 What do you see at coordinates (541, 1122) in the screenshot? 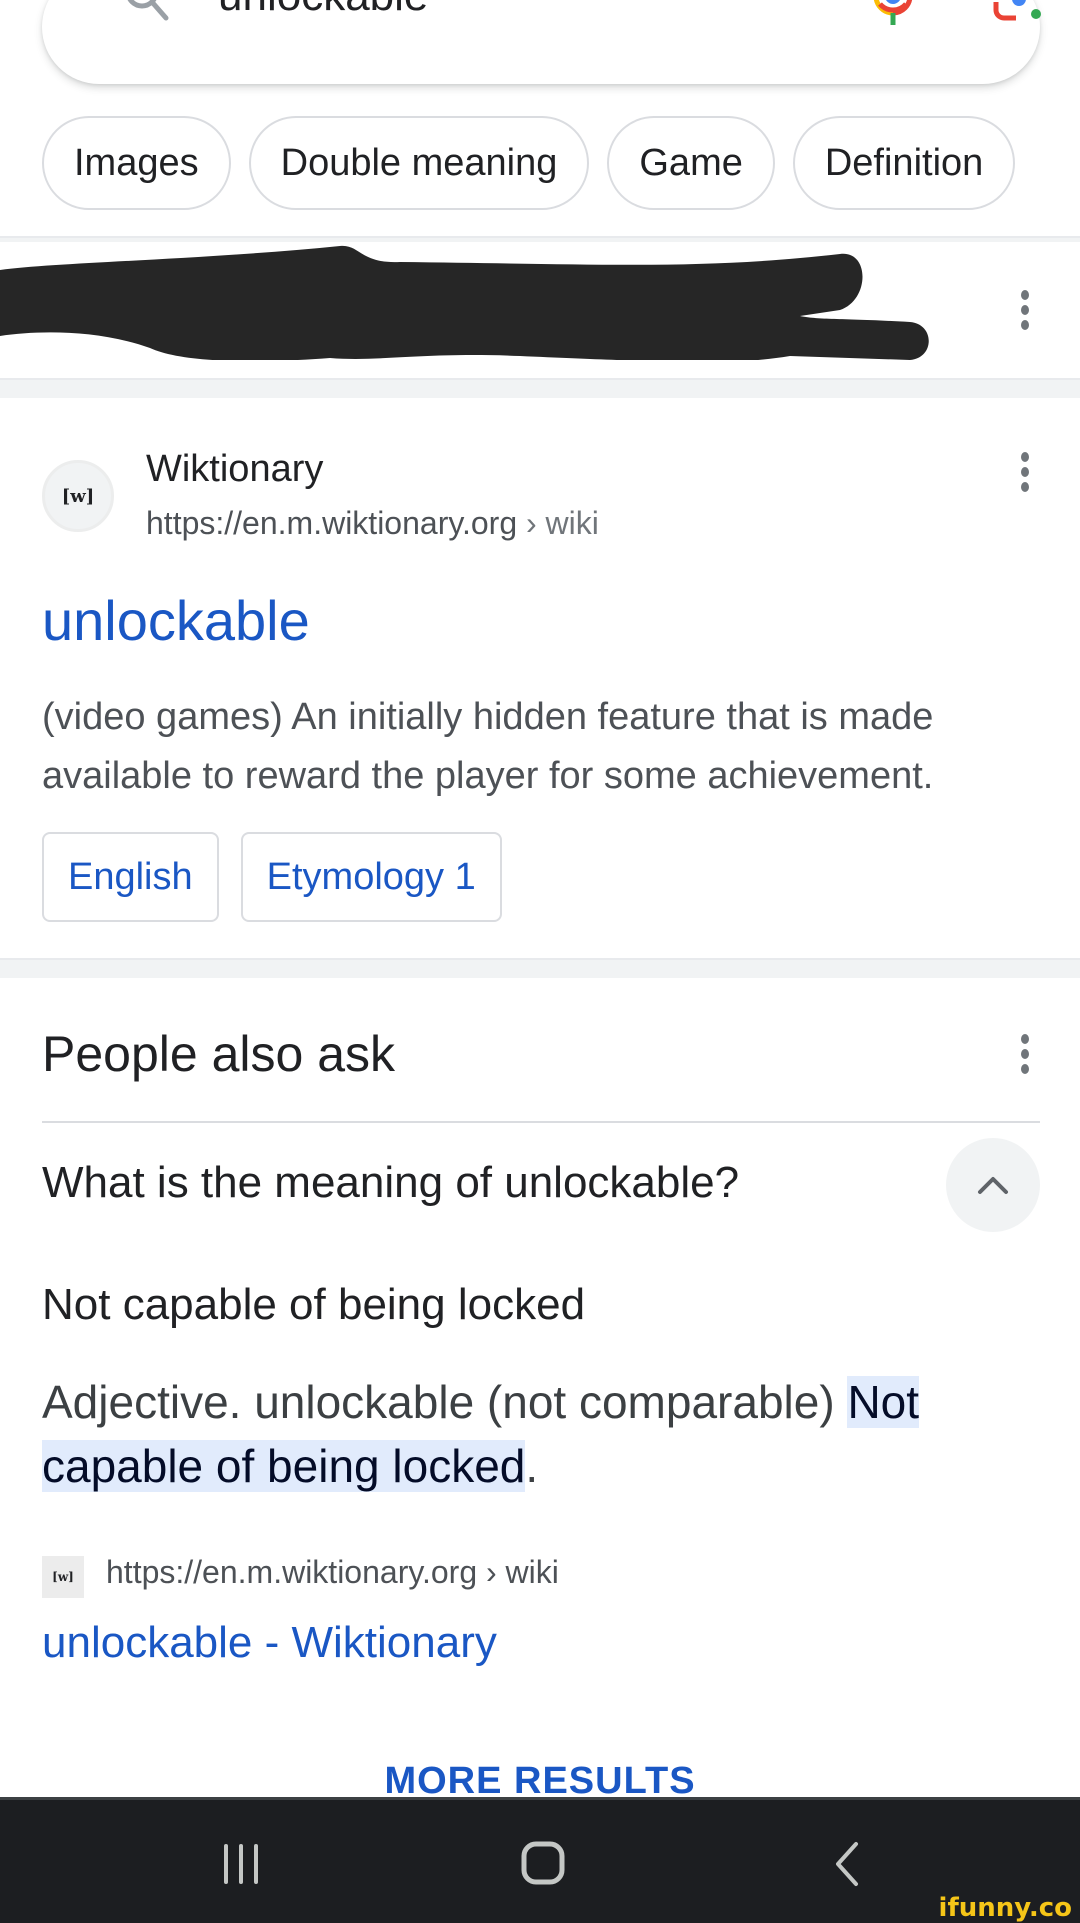
I see `divider` at bounding box center [541, 1122].